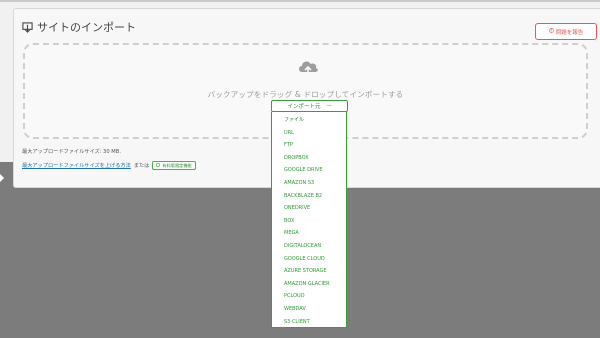 This screenshot has height=338, width=600. What do you see at coordinates (304, 107) in the screenshot?
I see `dropdown-label: インポート元` at bounding box center [304, 107].